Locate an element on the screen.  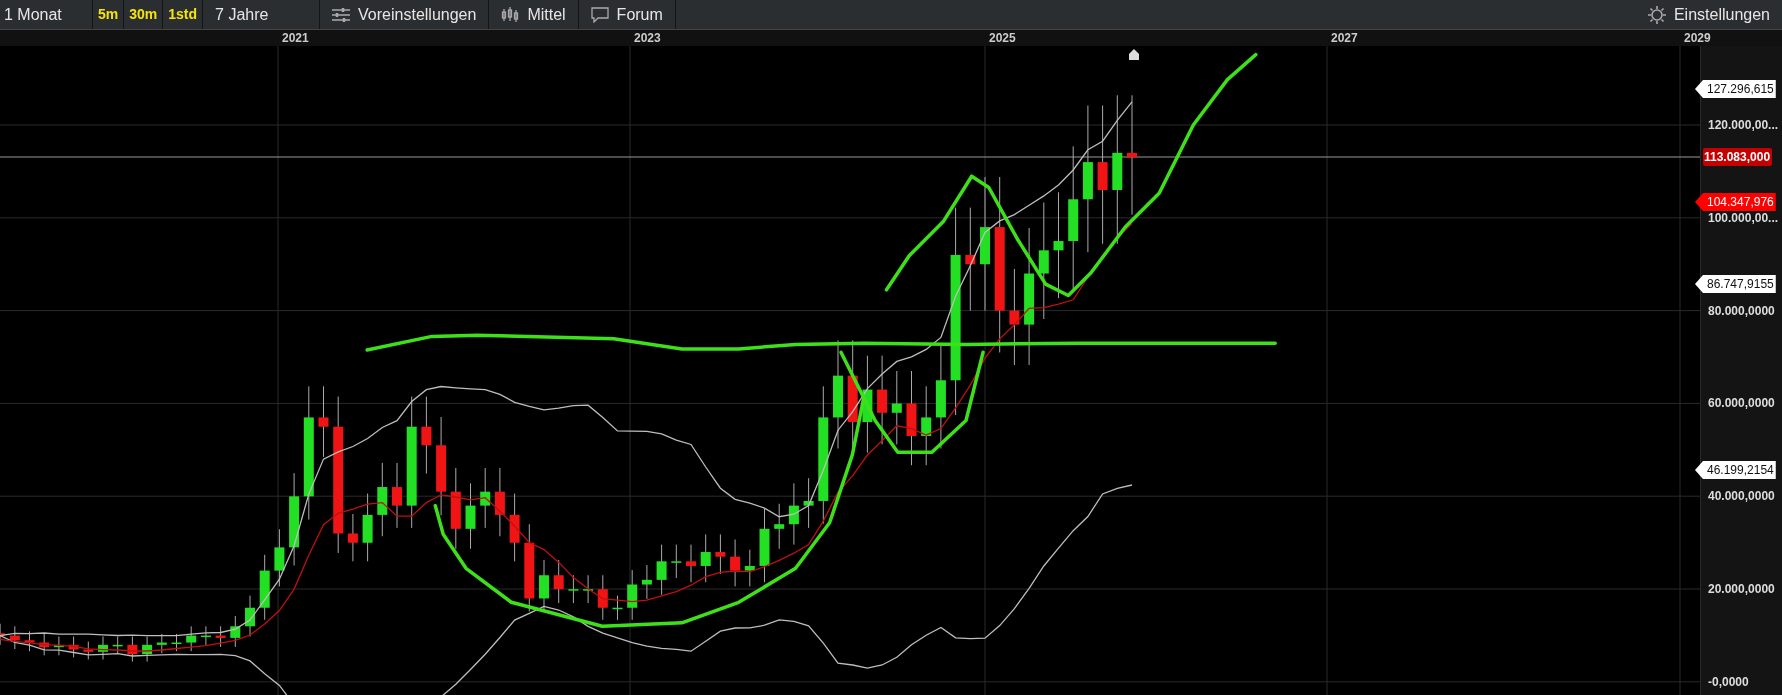
current-price-tag: 113.083,000 is located at coordinates (1738, 157).